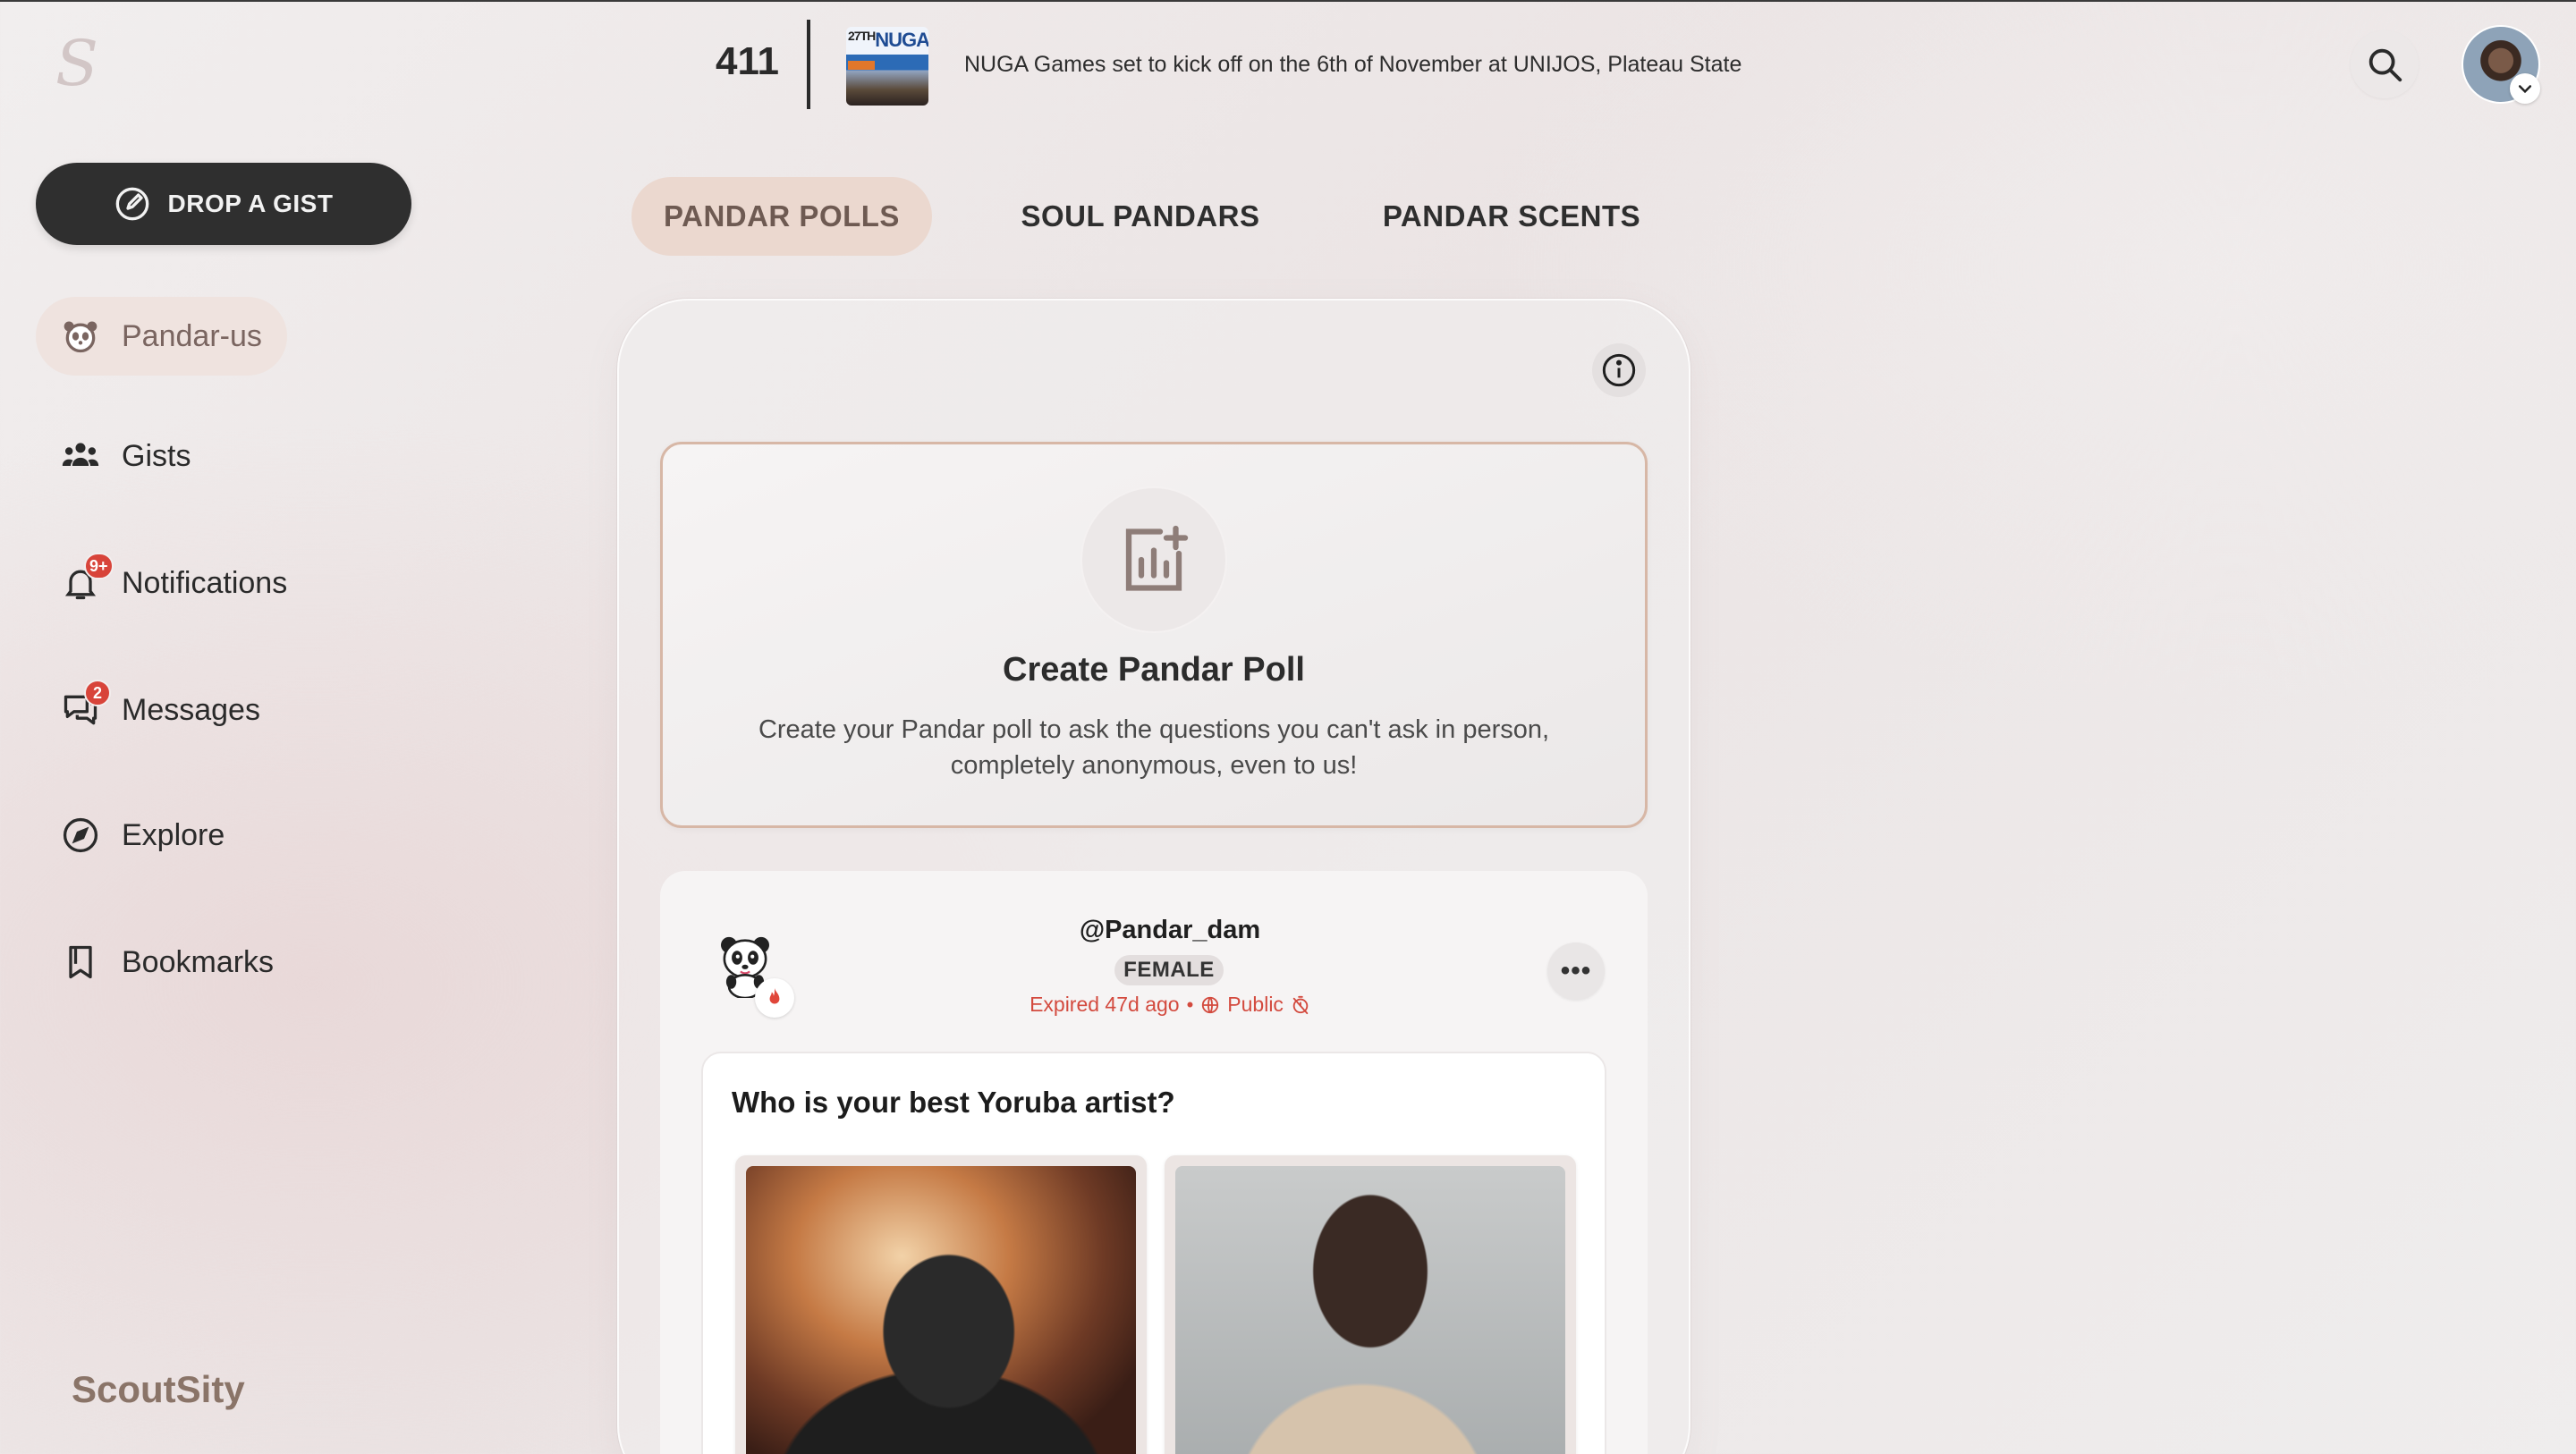 This screenshot has width=2576, height=1454. I want to click on post-username: @Pandar_dam, so click(1170, 930).